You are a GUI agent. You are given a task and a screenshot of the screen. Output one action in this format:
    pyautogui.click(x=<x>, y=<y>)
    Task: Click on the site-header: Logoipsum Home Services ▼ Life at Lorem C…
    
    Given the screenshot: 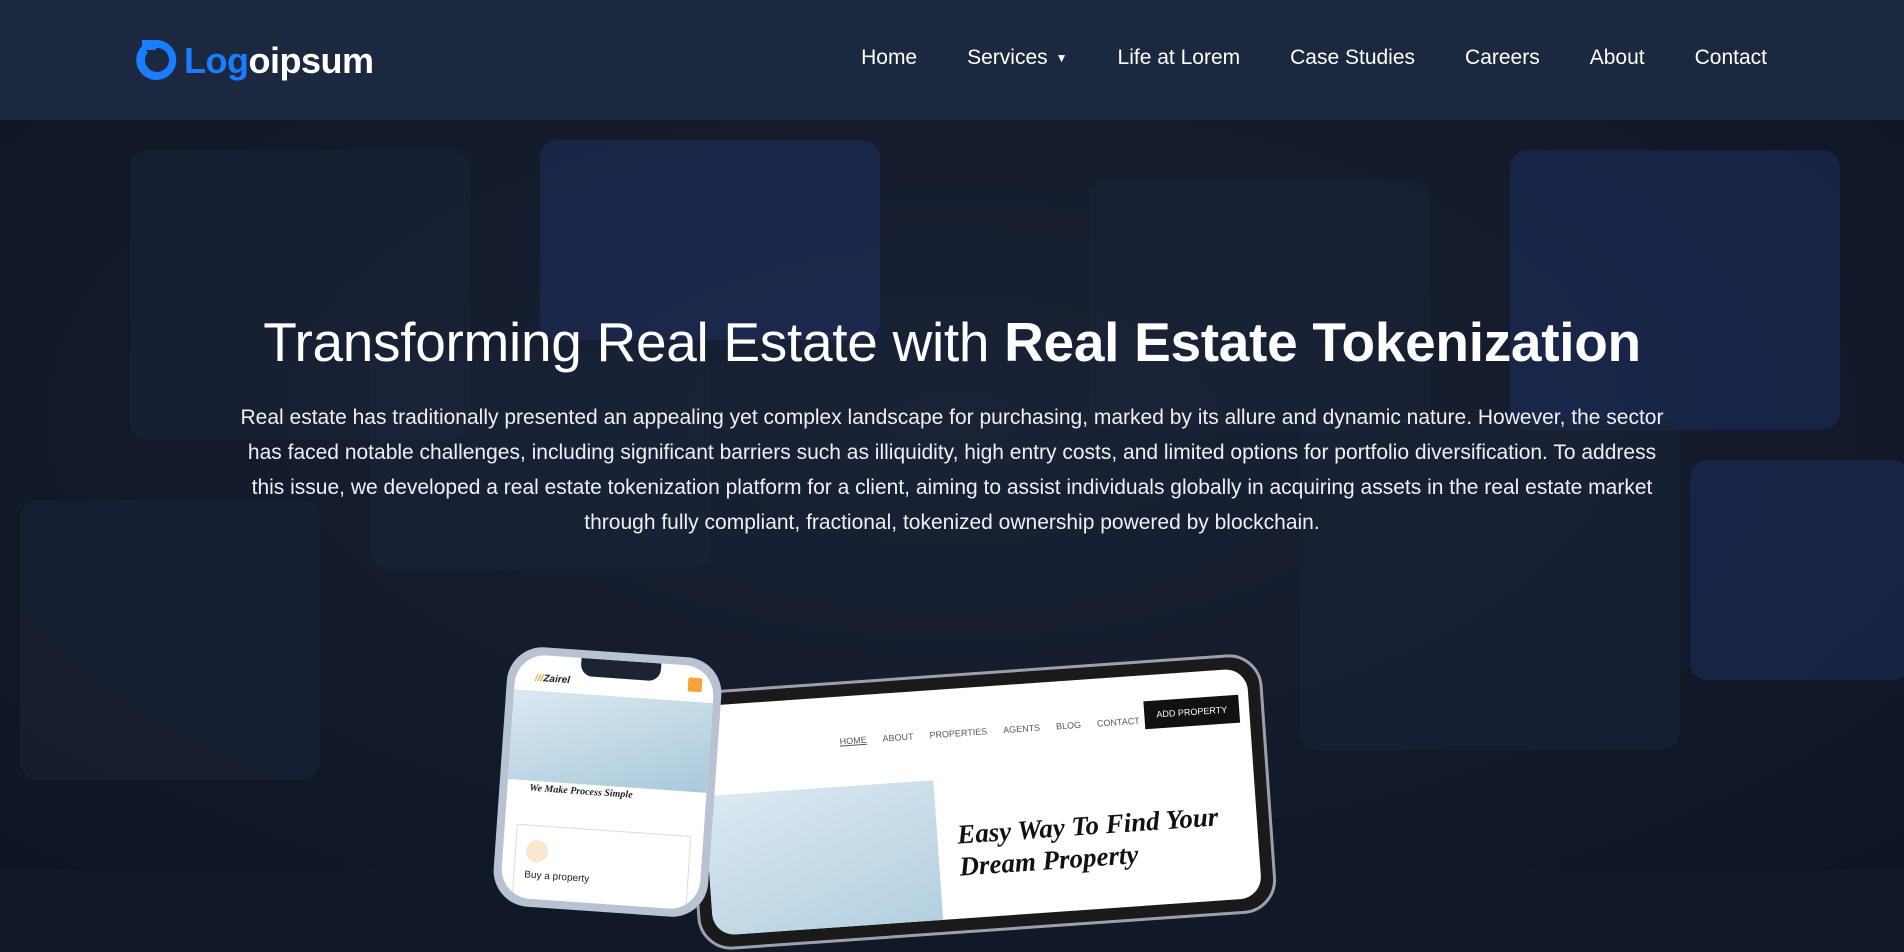 What is the action you would take?
    pyautogui.click(x=952, y=60)
    